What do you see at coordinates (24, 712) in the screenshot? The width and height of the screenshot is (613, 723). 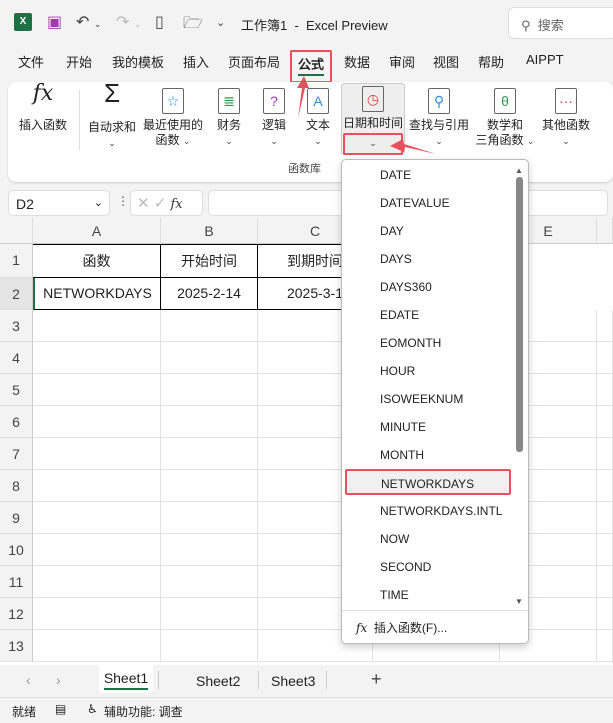 I see `status-ready: 就绪` at bounding box center [24, 712].